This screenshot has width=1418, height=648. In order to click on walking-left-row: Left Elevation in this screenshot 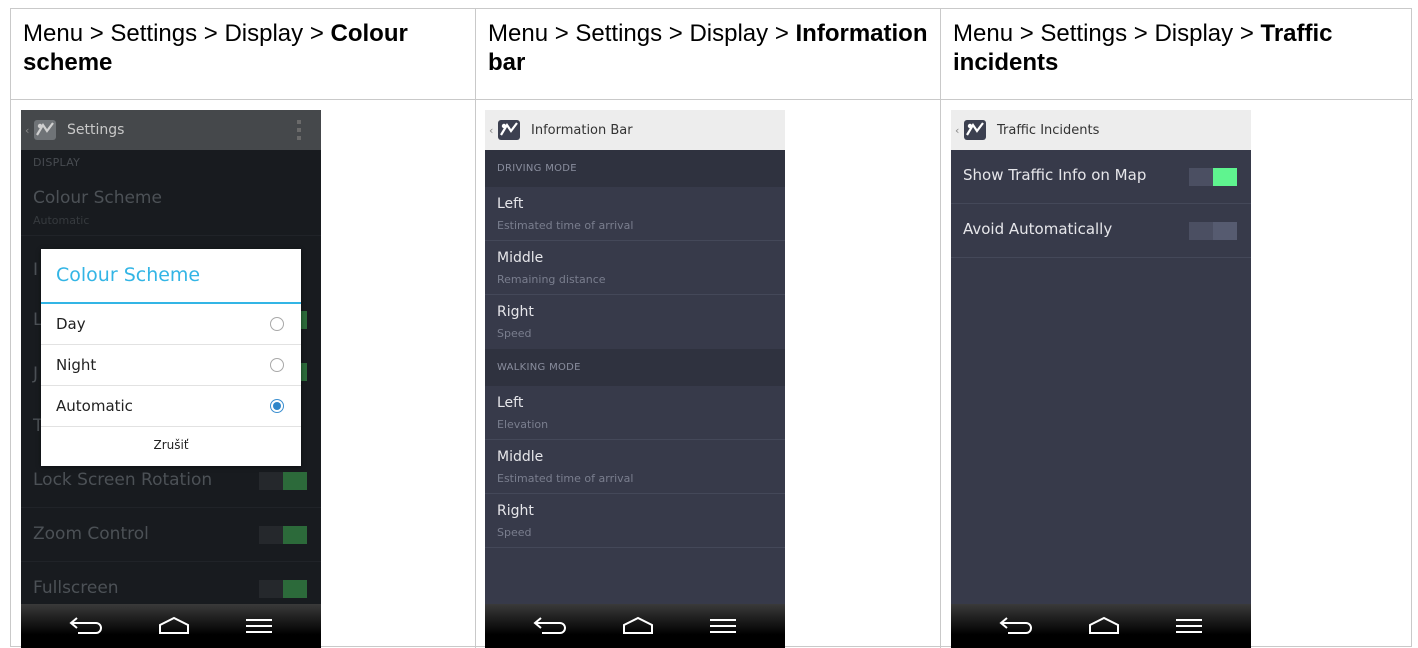, I will do `click(635, 413)`.